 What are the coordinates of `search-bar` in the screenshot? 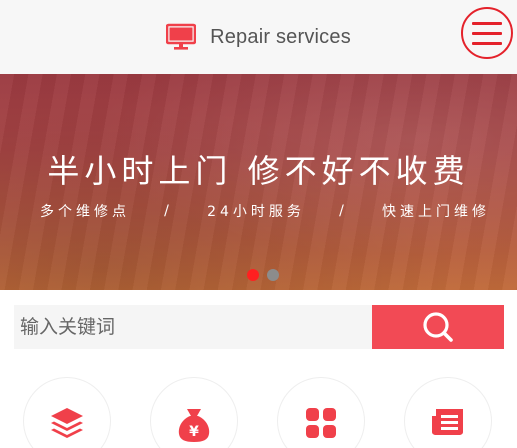 It's located at (259, 327).